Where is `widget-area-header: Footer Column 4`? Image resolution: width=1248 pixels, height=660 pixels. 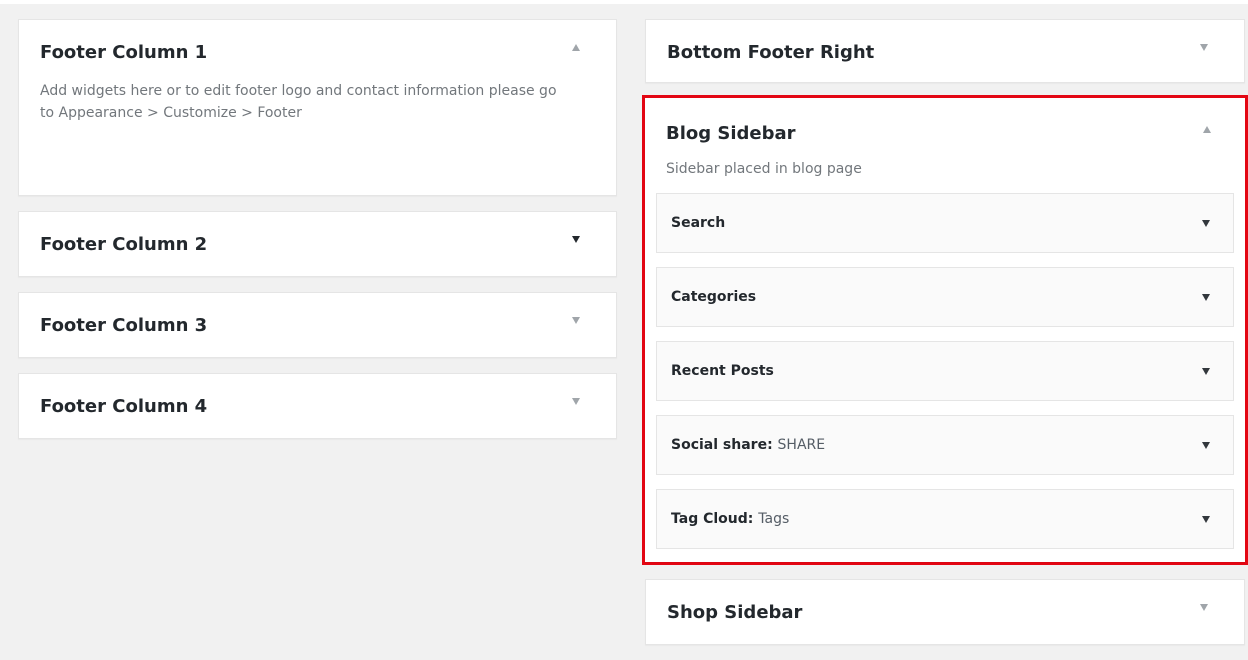
widget-area-header: Footer Column 4 is located at coordinates (317, 406).